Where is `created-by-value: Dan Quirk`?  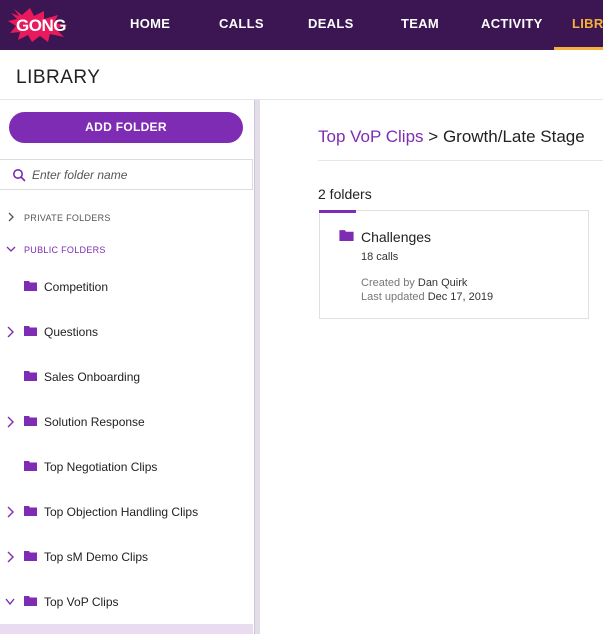 created-by-value: Dan Quirk is located at coordinates (442, 283).